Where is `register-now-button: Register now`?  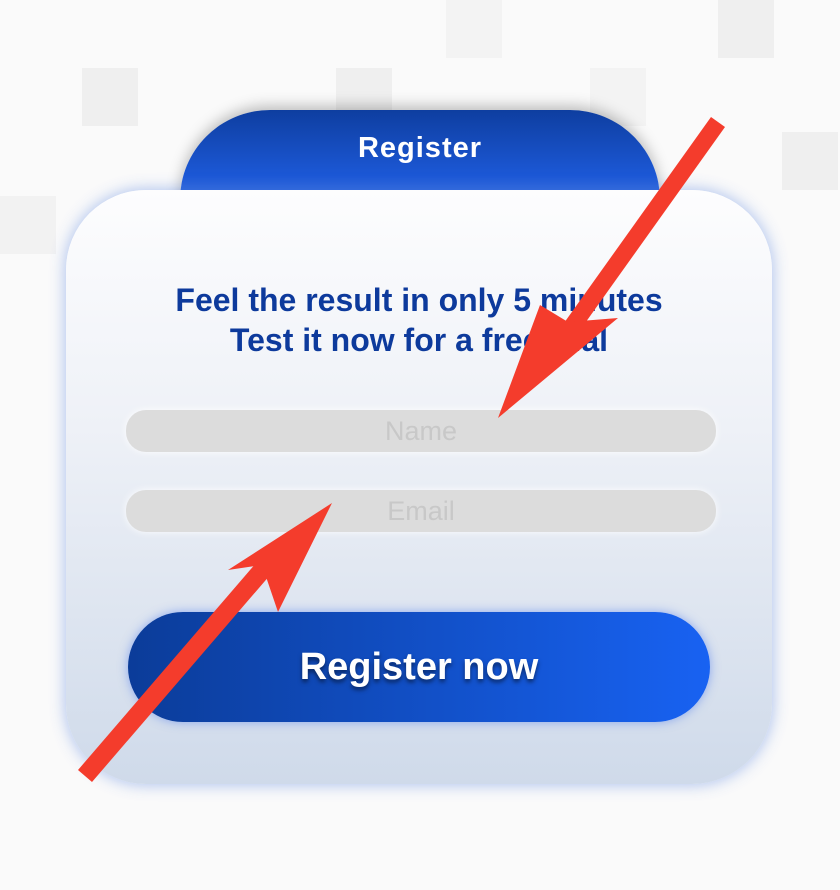 register-now-button: Register now is located at coordinates (419, 667).